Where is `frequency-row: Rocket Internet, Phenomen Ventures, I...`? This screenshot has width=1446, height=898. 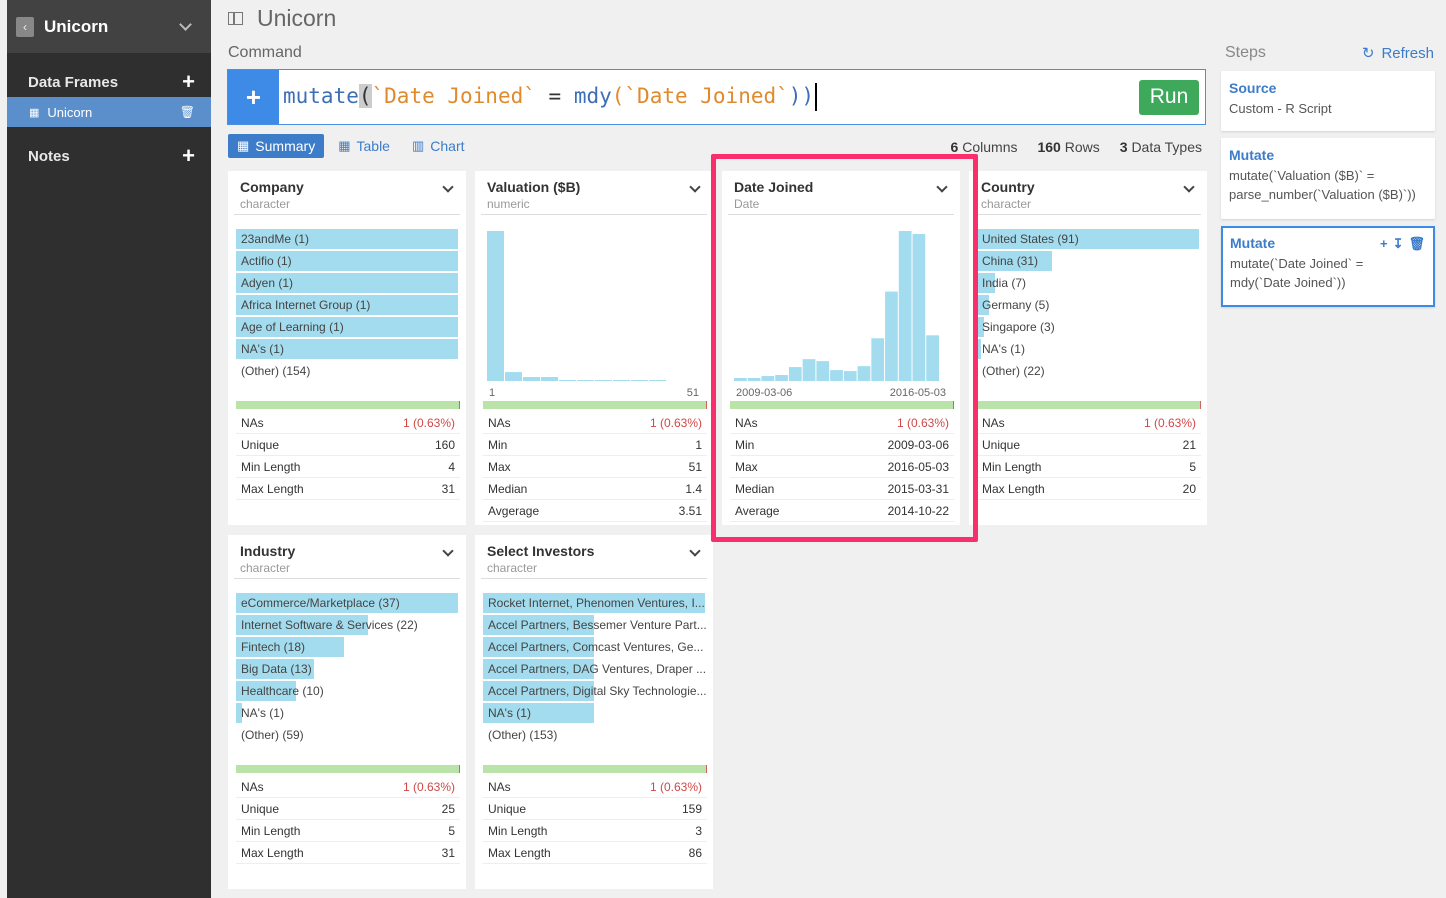
frequency-row: Rocket Internet, Phenomen Ventures, I... is located at coordinates (595, 603).